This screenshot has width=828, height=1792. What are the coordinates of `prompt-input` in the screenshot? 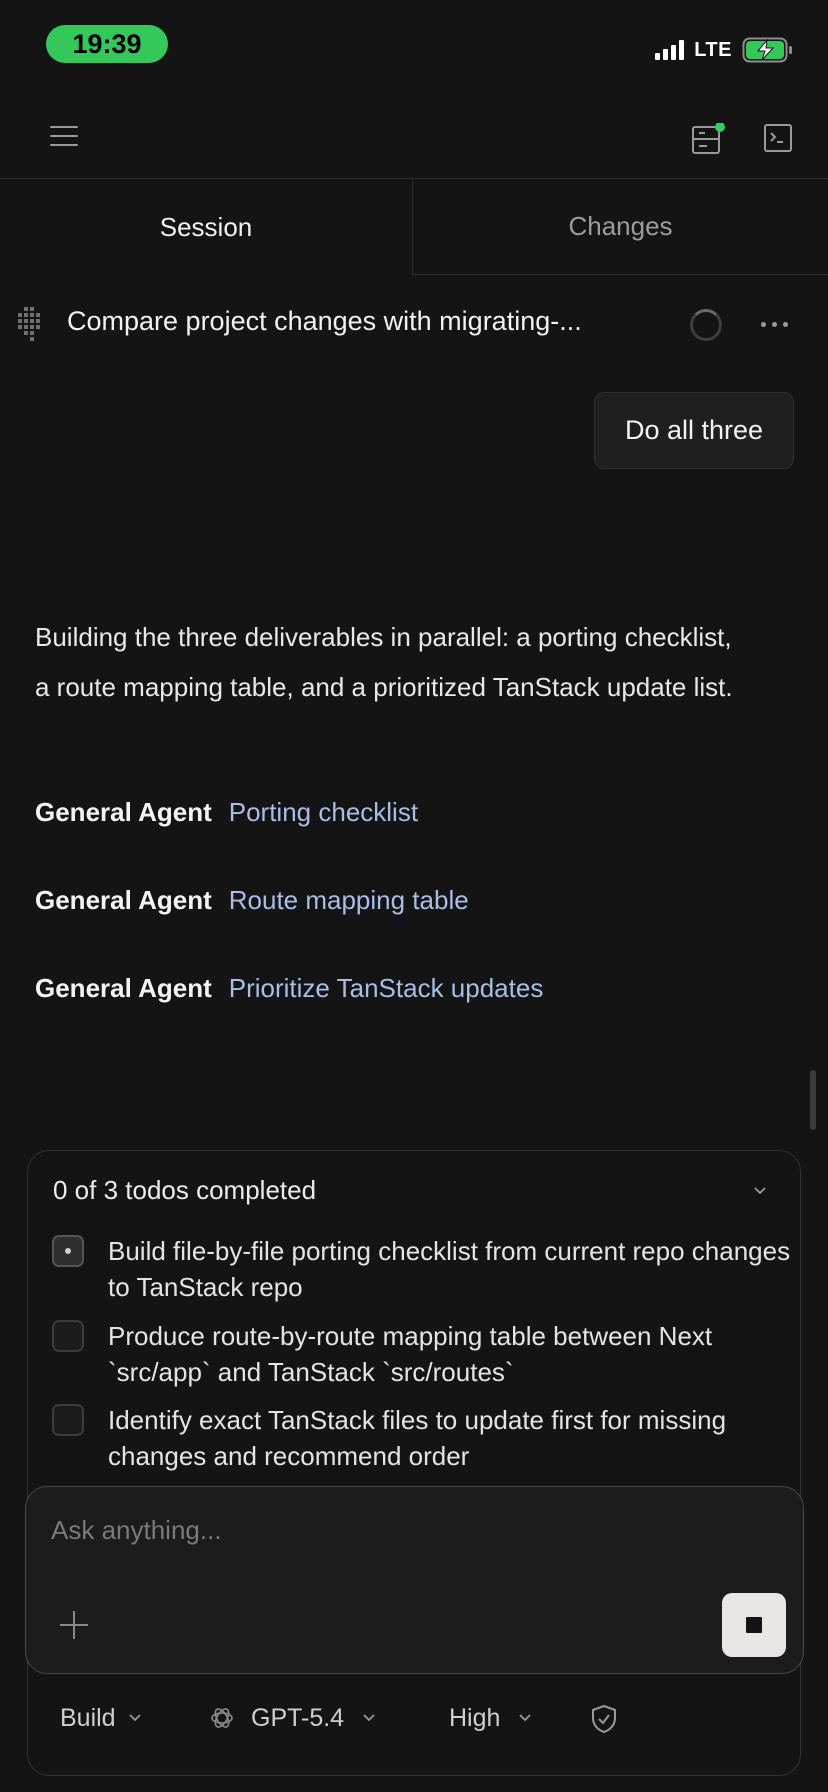 It's located at (401, 1530).